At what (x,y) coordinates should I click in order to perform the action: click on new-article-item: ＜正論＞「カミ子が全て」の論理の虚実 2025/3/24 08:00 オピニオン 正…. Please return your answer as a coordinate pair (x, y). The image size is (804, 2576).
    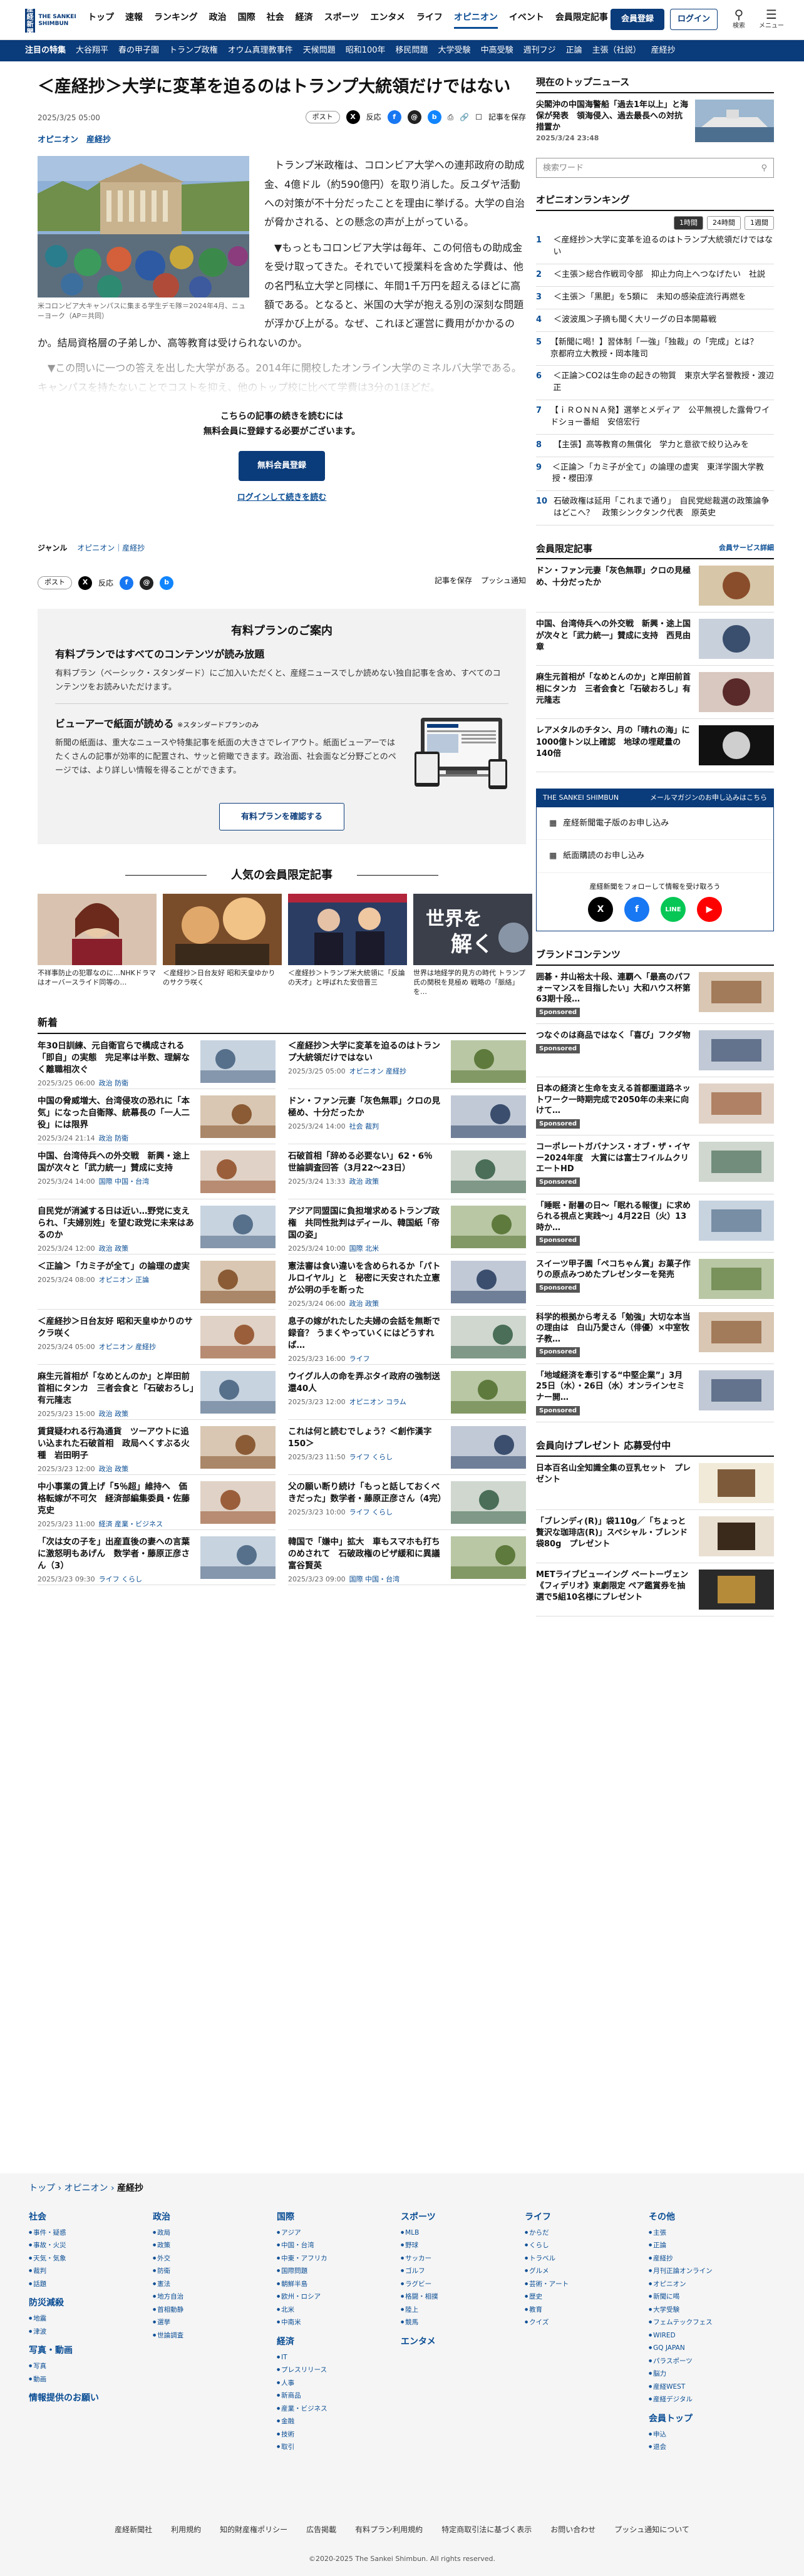
    Looking at the image, I should click on (157, 1282).